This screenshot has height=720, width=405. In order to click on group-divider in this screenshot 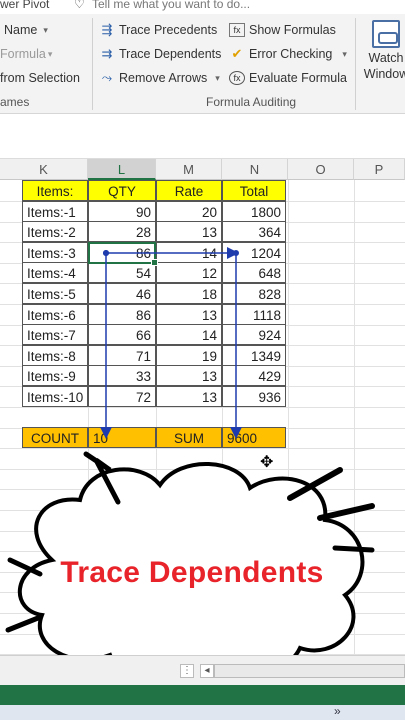, I will do `click(92, 64)`.